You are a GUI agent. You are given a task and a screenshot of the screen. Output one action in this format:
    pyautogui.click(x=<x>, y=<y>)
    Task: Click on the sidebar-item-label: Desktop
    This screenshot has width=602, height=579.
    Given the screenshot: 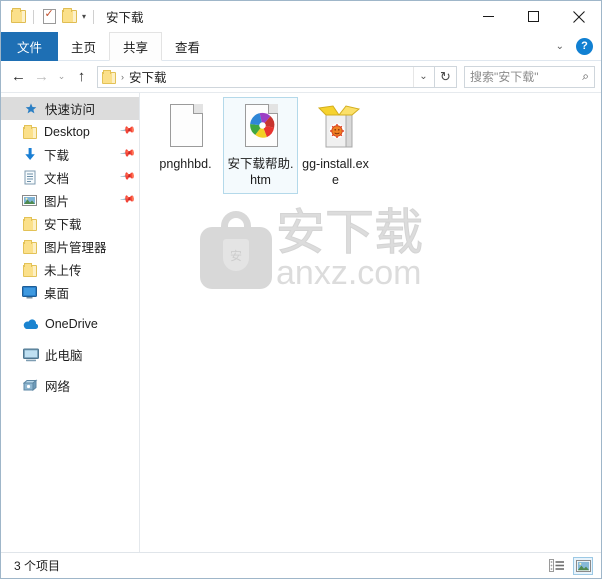 What is the action you would take?
    pyautogui.click(x=67, y=131)
    